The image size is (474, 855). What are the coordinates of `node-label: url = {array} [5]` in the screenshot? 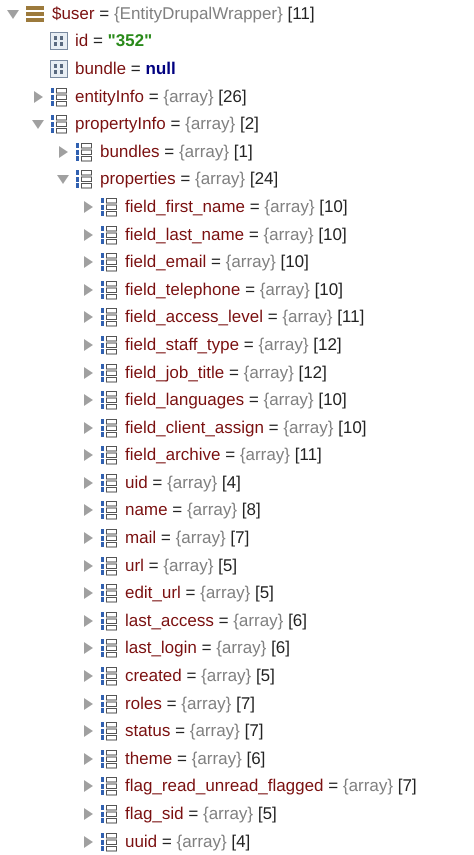 It's located at (181, 566).